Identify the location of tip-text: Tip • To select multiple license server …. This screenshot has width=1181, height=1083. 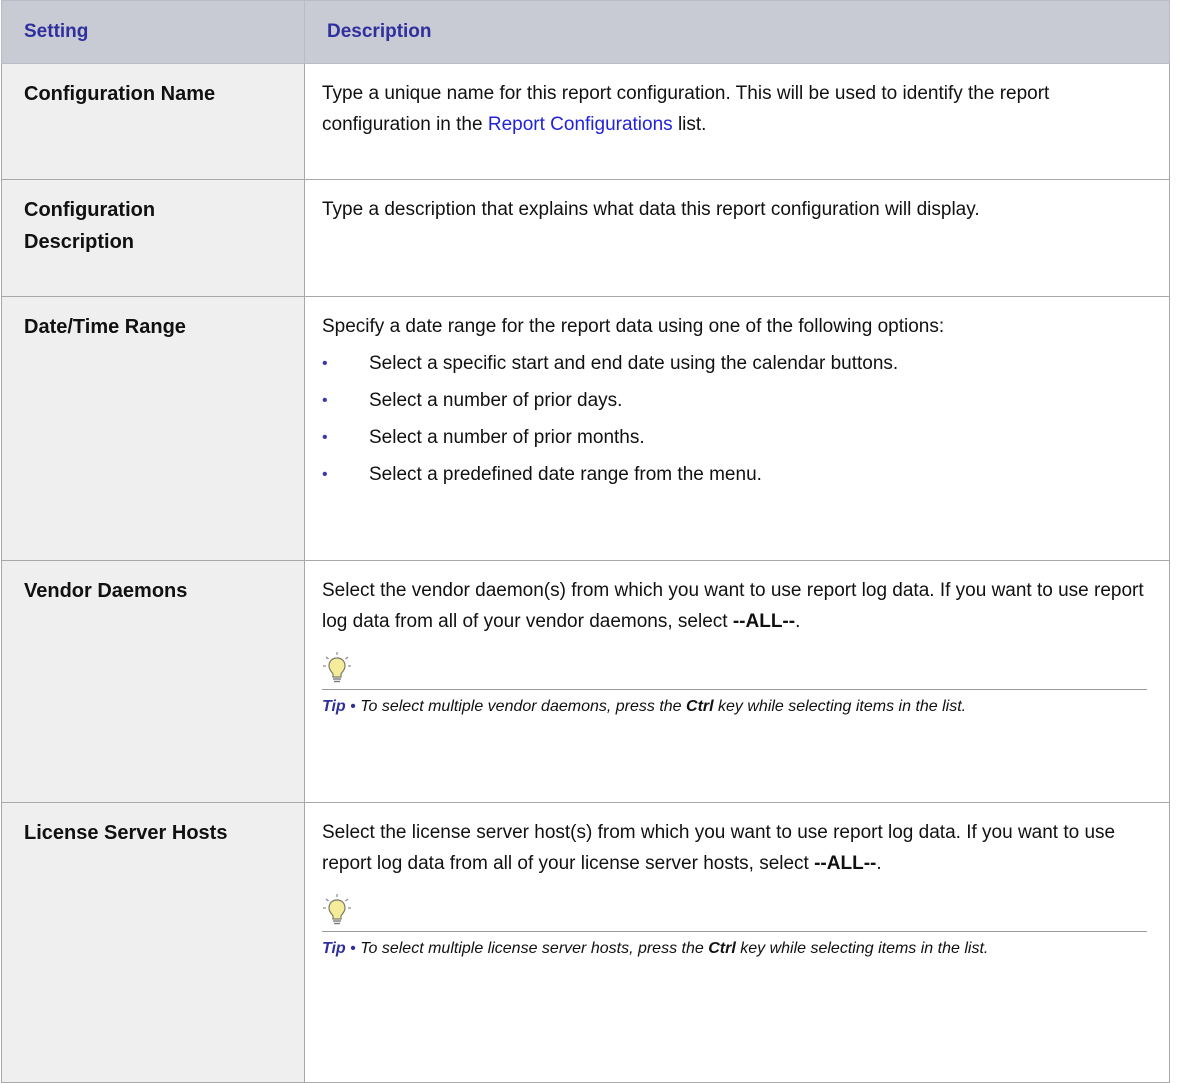
(734, 947).